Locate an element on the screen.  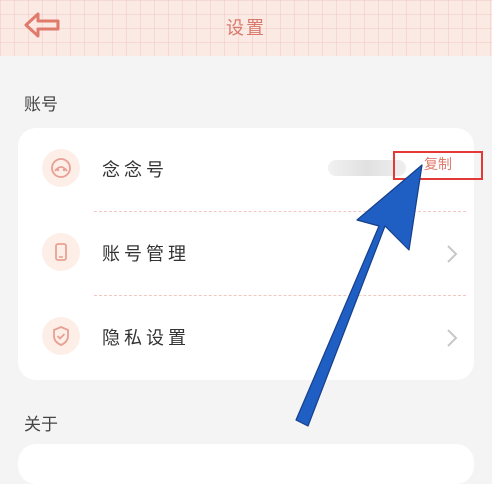
page-title: 设置 is located at coordinates (246, 28).